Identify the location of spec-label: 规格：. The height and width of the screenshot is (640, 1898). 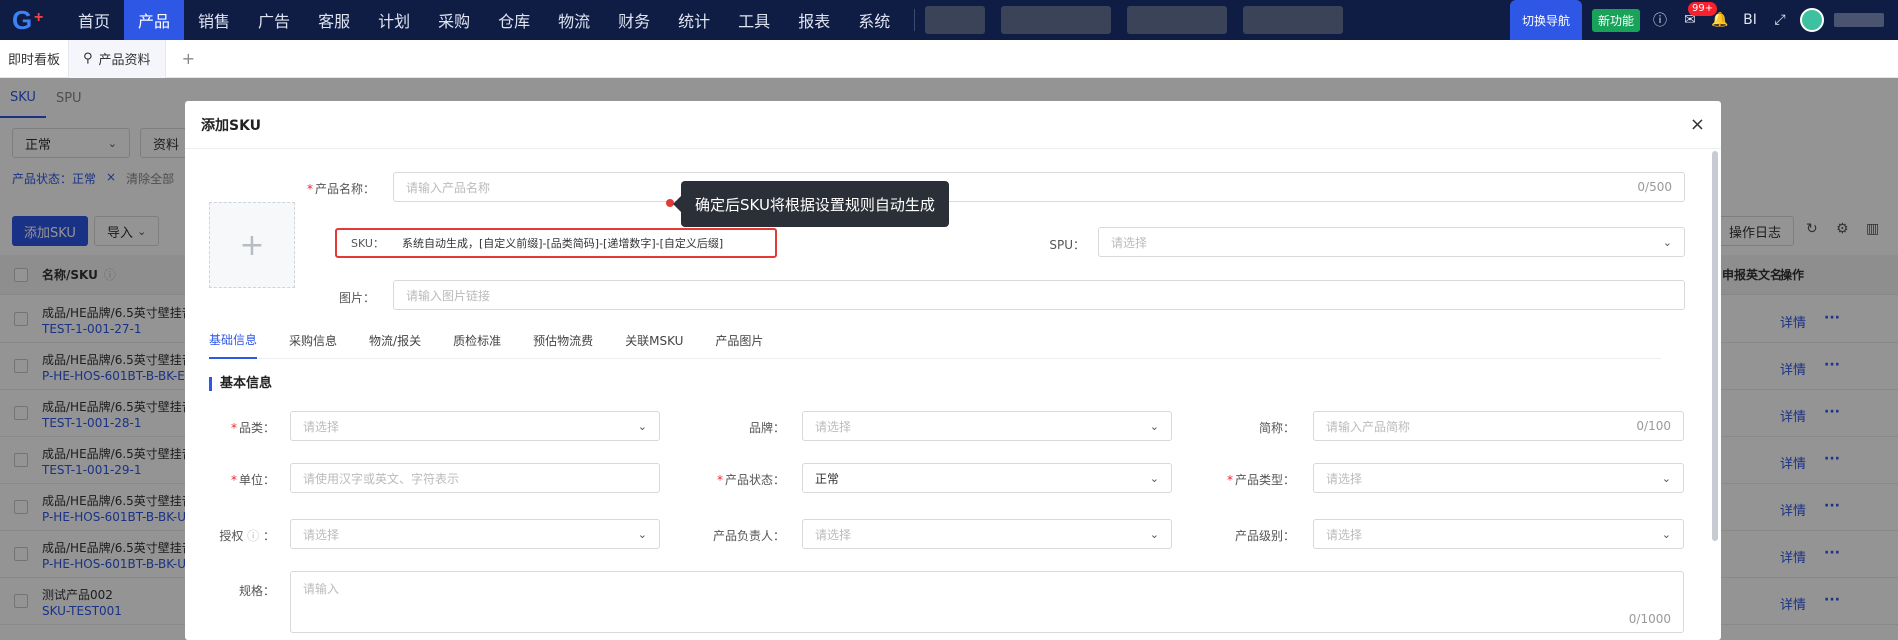
(256, 591).